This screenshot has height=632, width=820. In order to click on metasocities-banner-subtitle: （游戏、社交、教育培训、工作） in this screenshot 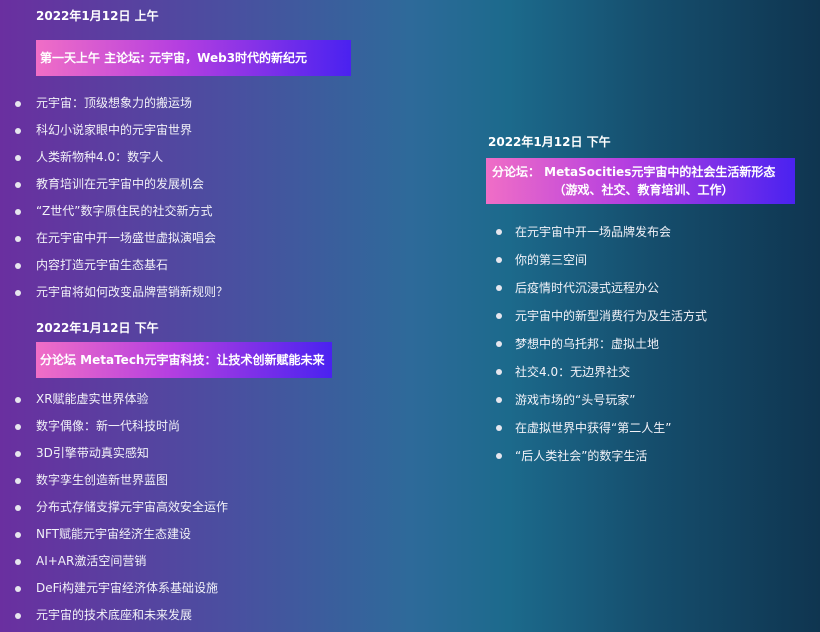, I will do `click(643, 190)`.